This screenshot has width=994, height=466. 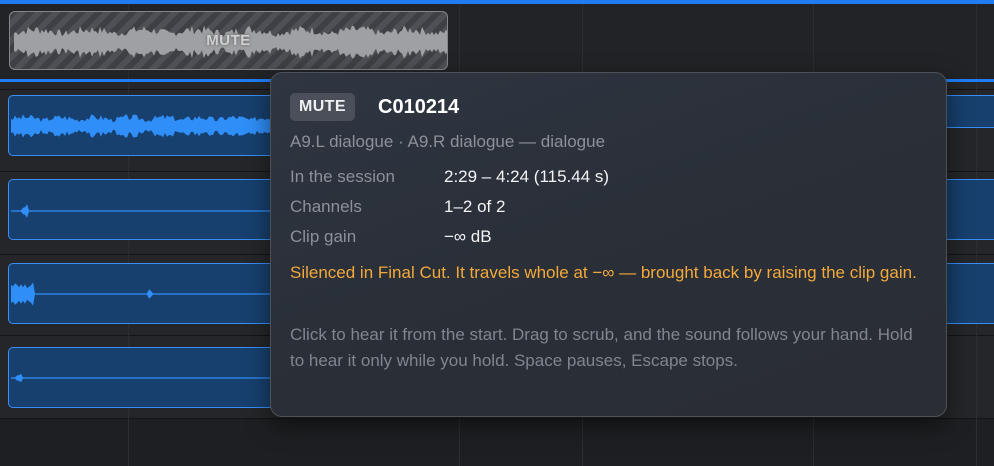 I want to click on info-label-session: In the session, so click(x=342, y=176).